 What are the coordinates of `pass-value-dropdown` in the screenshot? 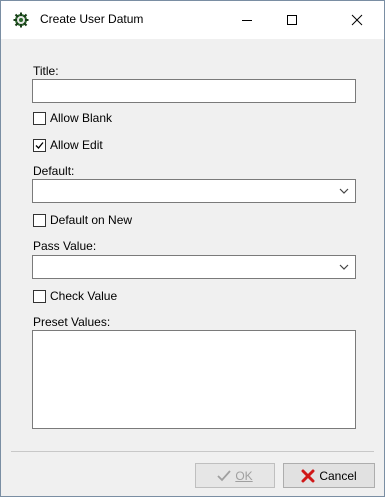 It's located at (194, 267).